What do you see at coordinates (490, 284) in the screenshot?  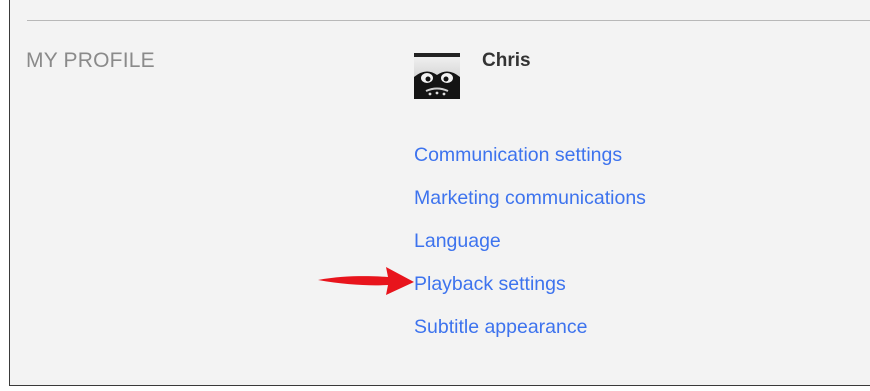 I see `playback-settings-link: Playback settings` at bounding box center [490, 284].